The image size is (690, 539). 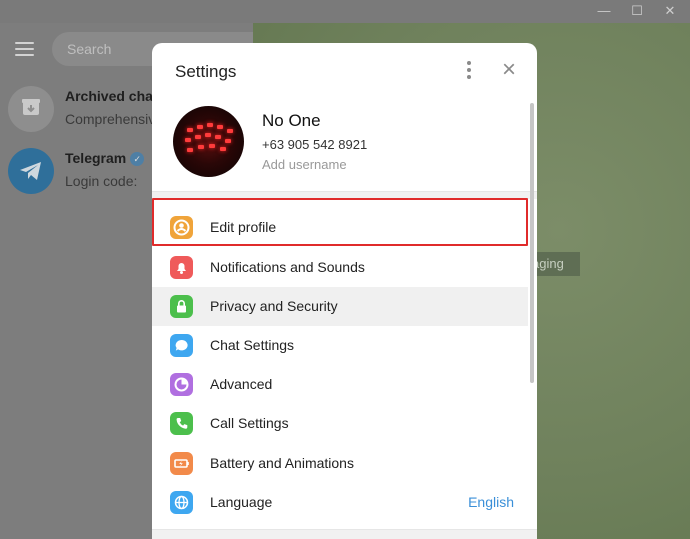 What do you see at coordinates (344, 534) in the screenshot?
I see `section-divider` at bounding box center [344, 534].